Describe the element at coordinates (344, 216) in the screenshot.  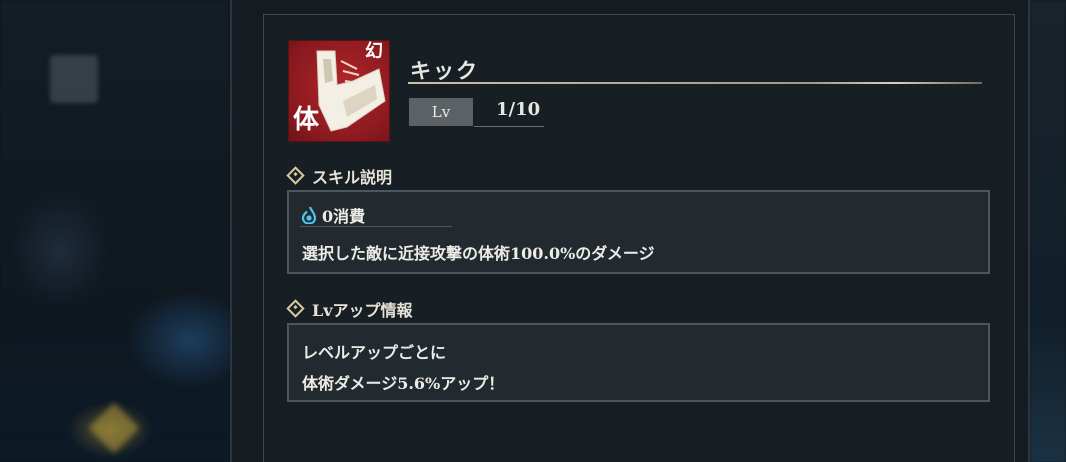
I see `cost-text: 0消費` at that location.